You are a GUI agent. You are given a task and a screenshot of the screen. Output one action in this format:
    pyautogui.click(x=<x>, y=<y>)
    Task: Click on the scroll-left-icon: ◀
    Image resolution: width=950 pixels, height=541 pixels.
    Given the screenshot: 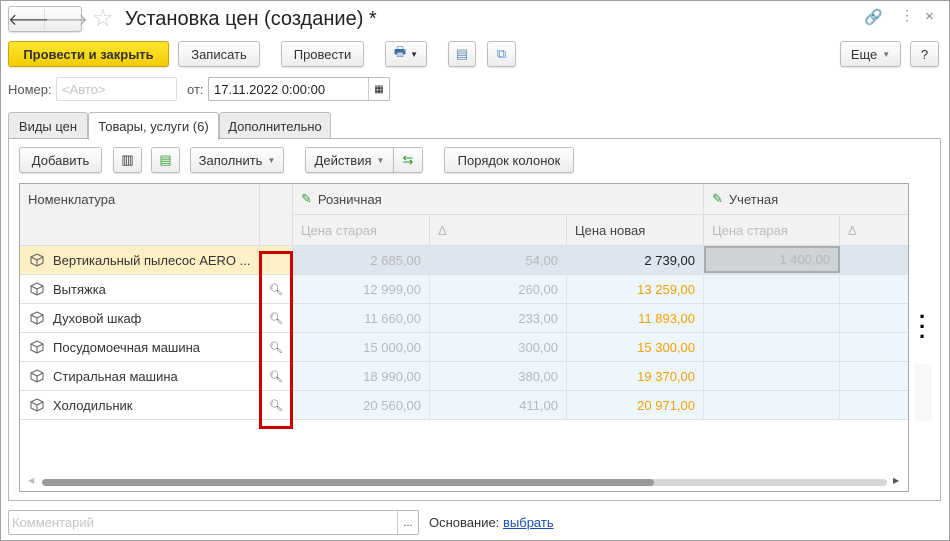 What is the action you would take?
    pyautogui.click(x=31, y=480)
    